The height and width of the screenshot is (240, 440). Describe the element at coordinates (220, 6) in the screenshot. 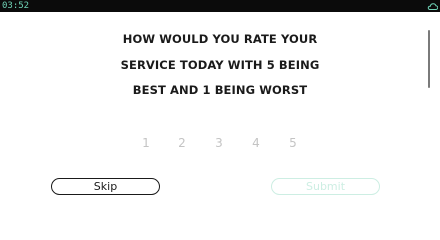

I see `status-bar: 03:52` at that location.